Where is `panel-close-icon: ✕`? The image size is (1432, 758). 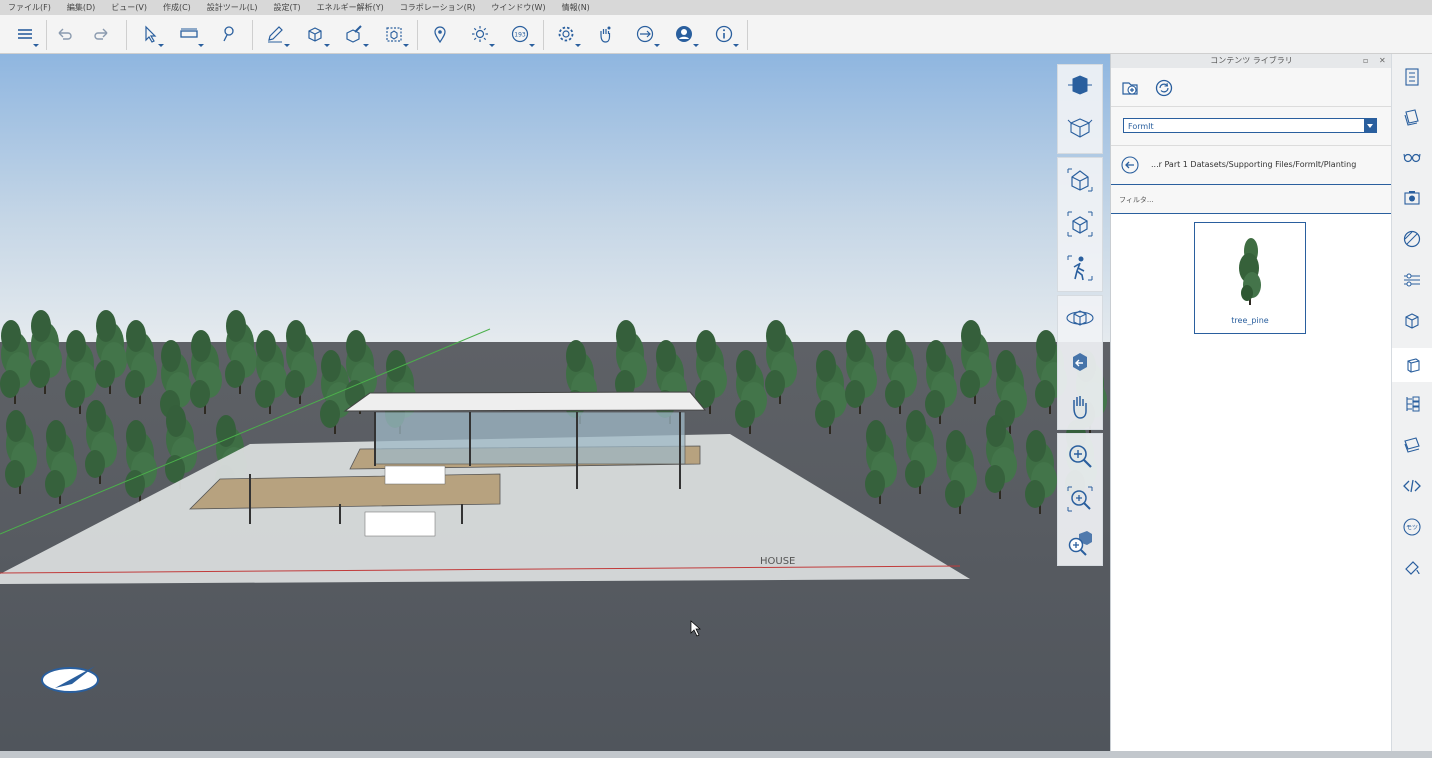
panel-close-icon: ✕ is located at coordinates (1382, 61).